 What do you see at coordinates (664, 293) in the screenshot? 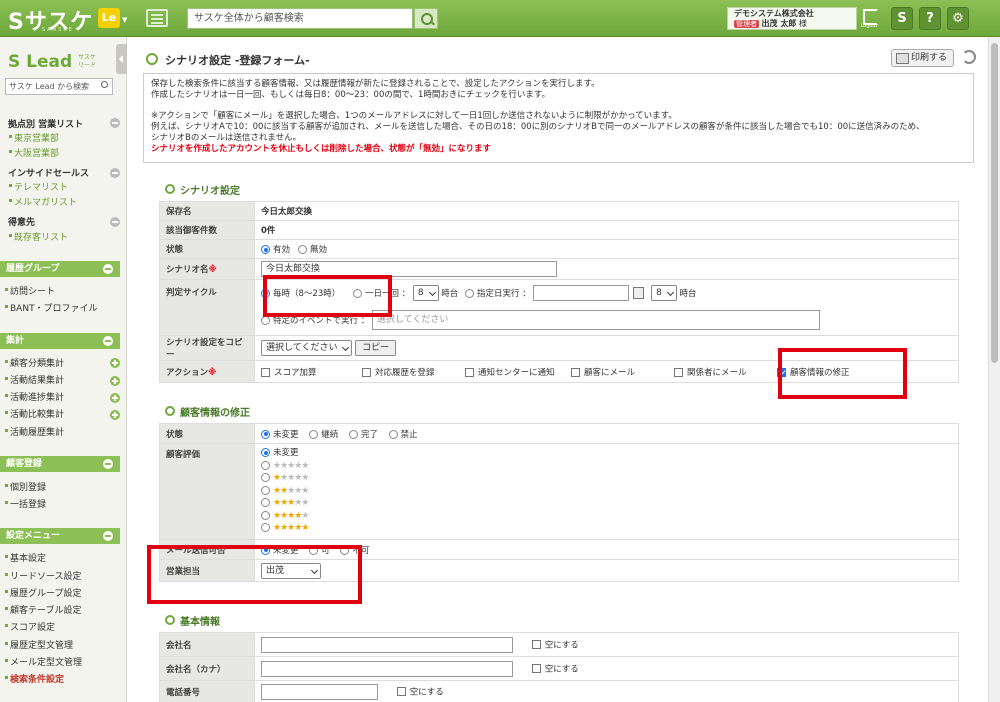
I see `date-hour-select: 8` at bounding box center [664, 293].